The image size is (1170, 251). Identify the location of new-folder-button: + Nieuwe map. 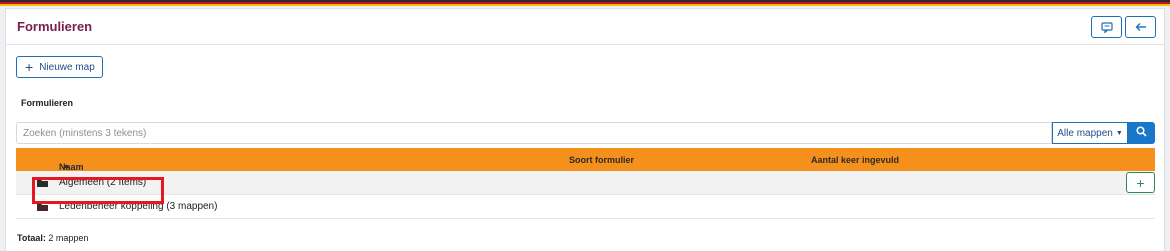
(59, 67).